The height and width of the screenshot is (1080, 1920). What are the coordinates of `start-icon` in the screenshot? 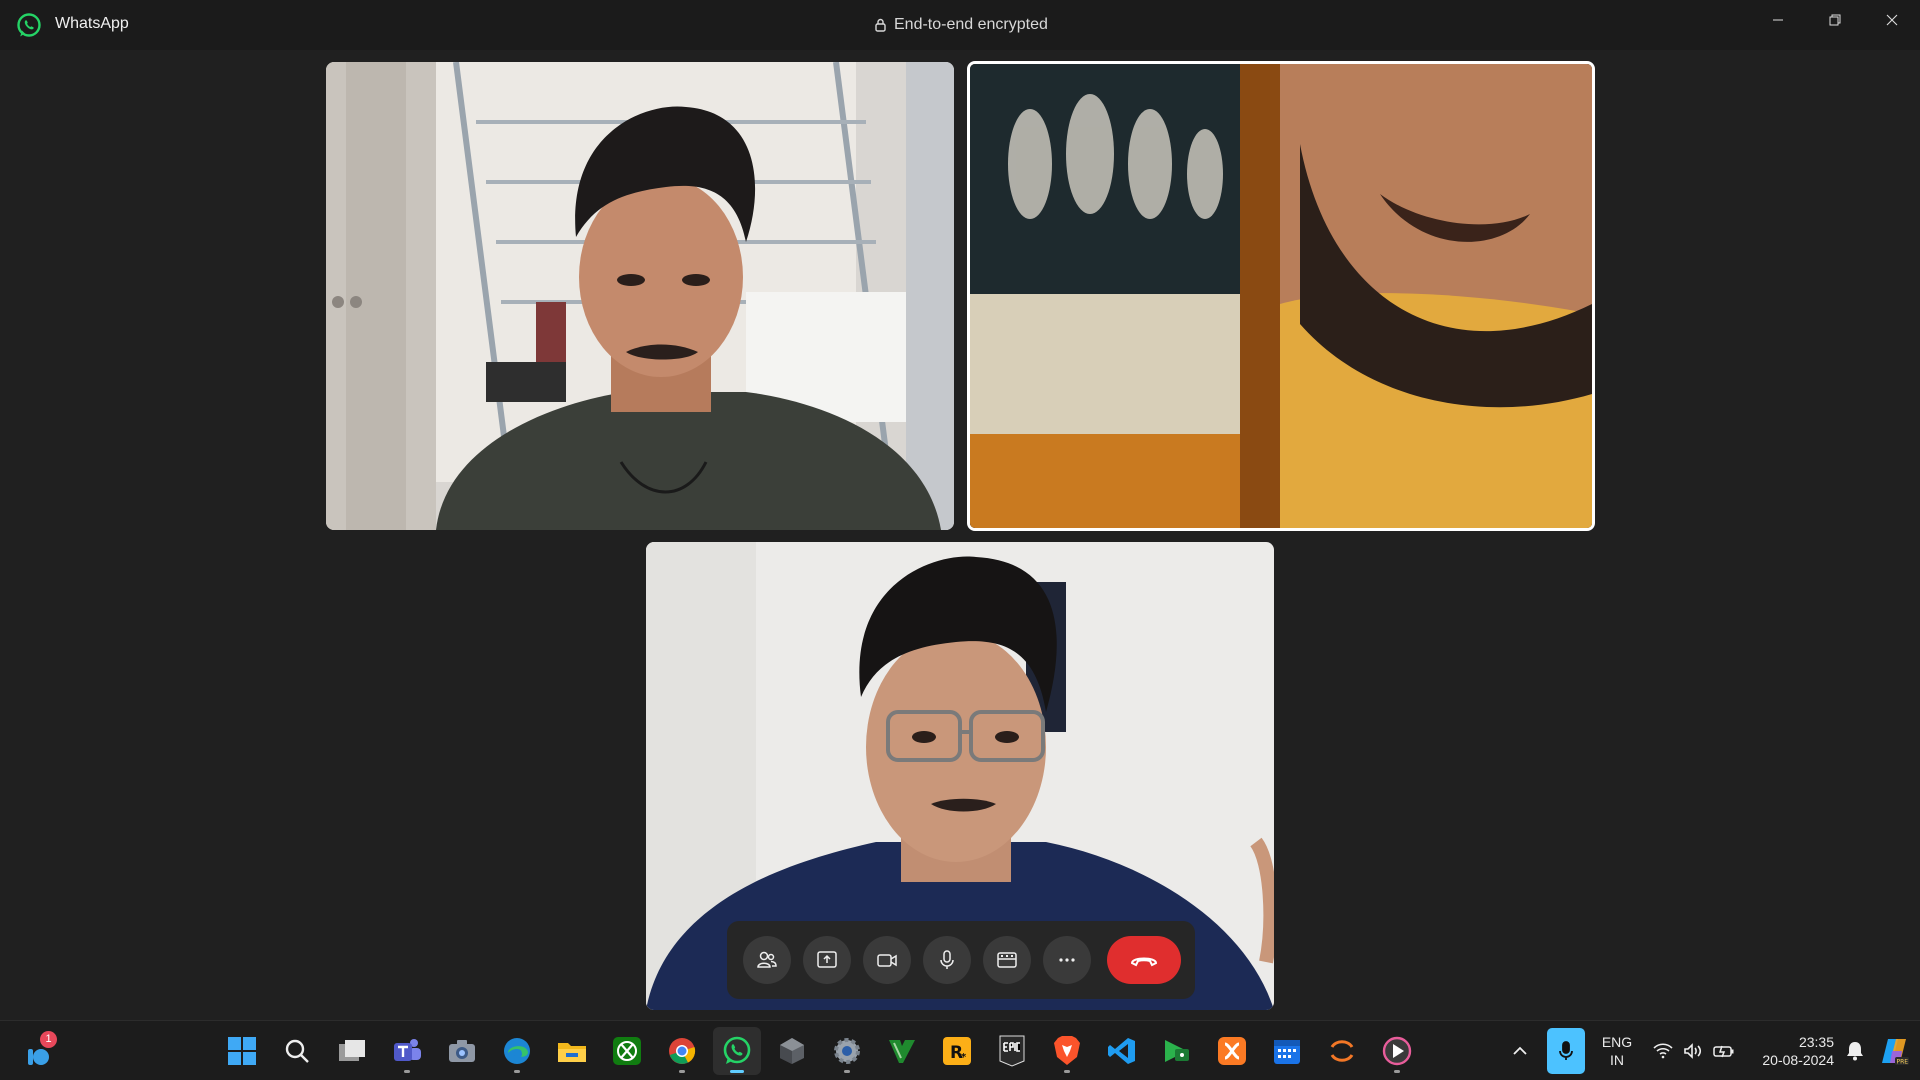 It's located at (242, 1051).